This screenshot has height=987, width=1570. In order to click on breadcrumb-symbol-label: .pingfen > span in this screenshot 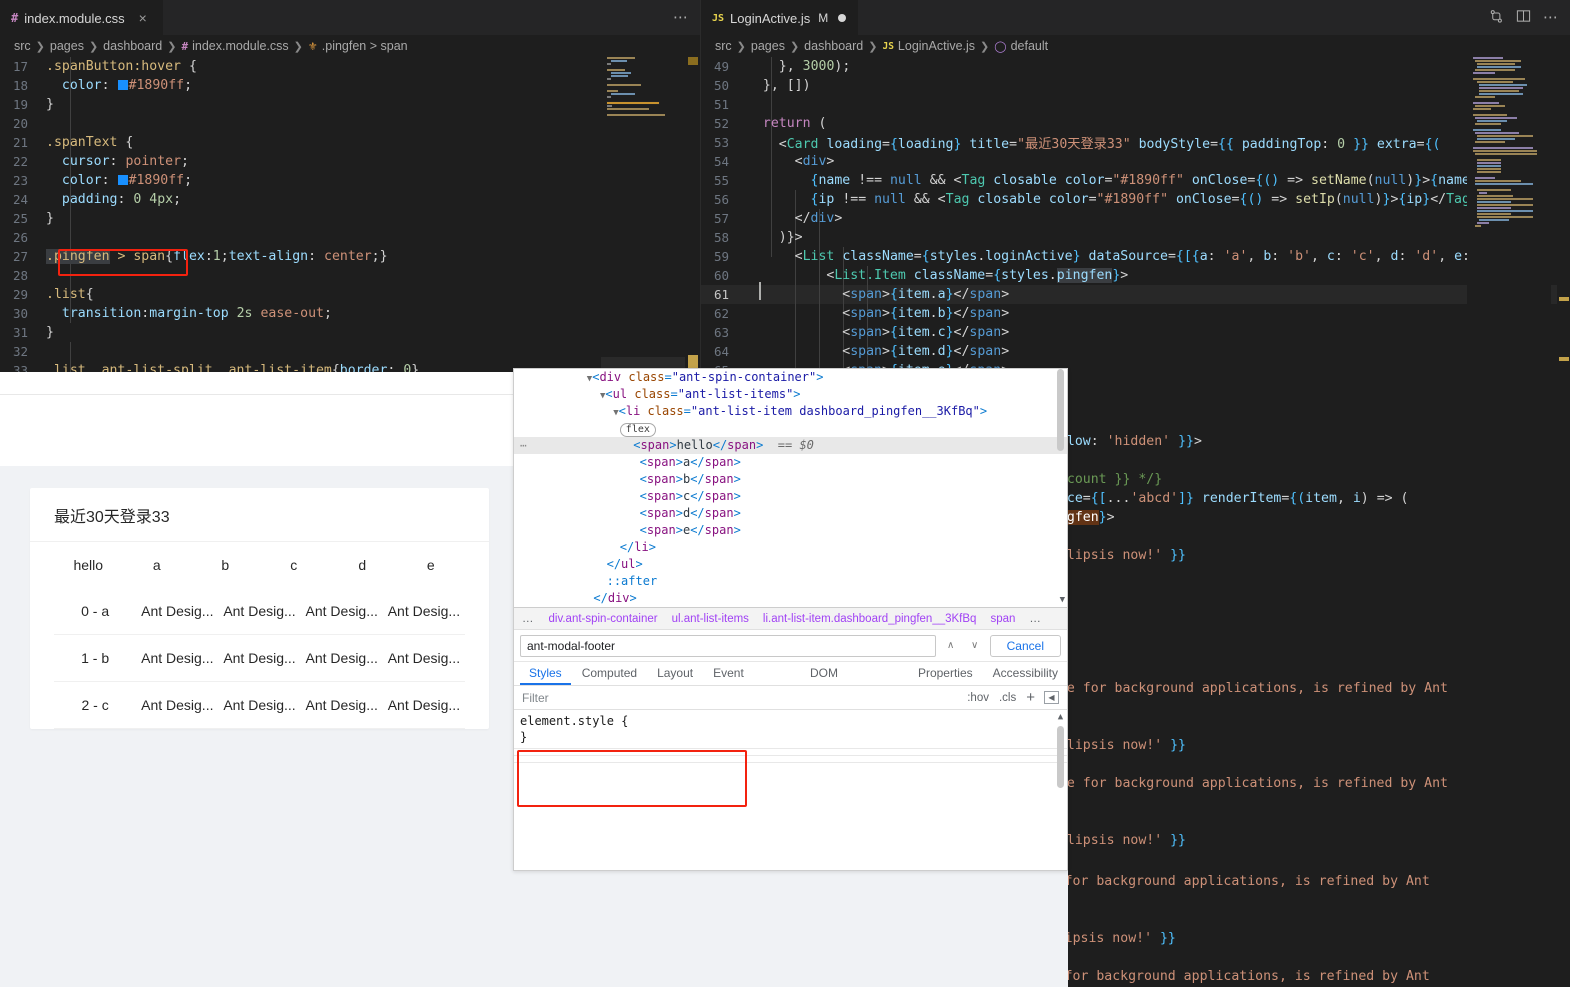, I will do `click(364, 46)`.